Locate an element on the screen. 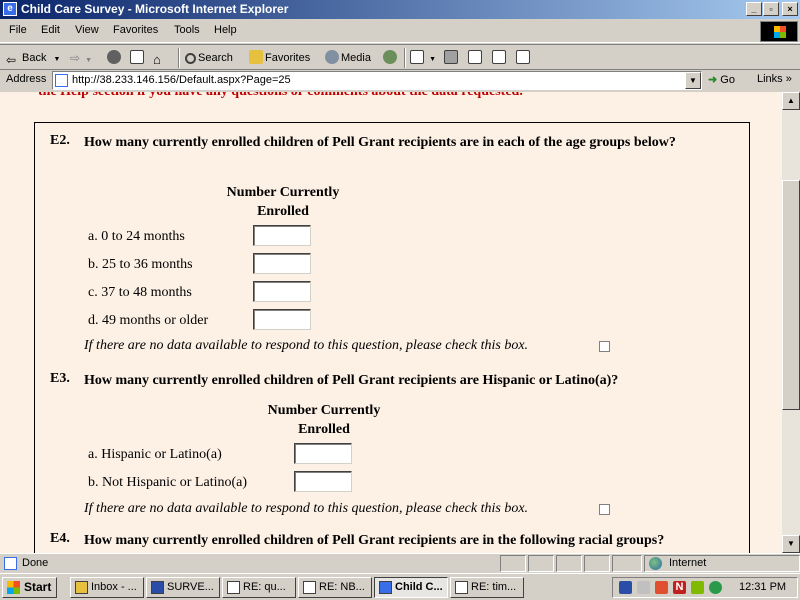 The height and width of the screenshot is (600, 800). vertical-scrollbar: ▲ ▼ is located at coordinates (791, 322).